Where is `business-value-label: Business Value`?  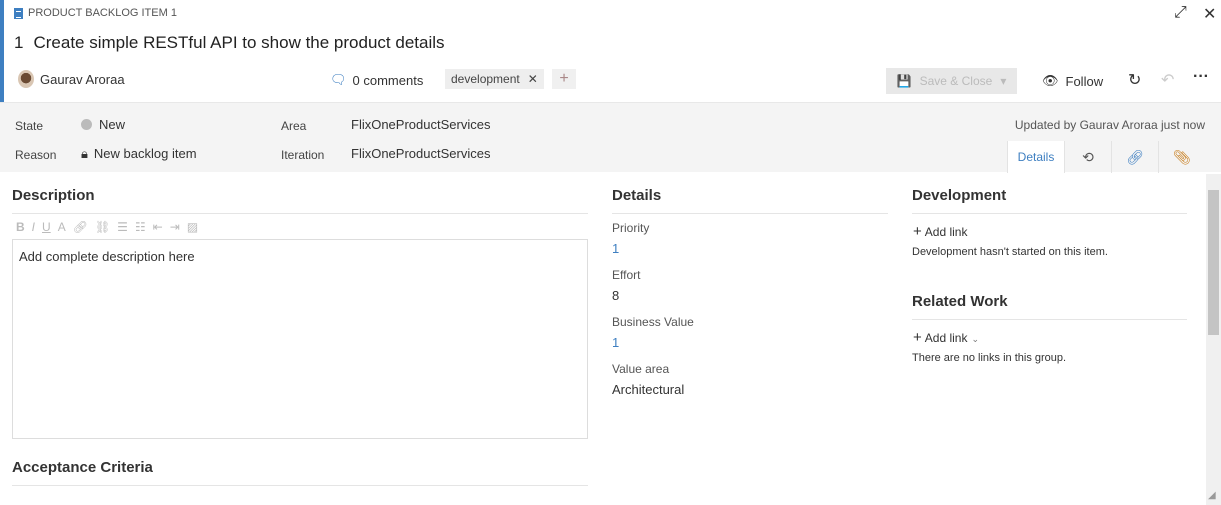
business-value-label: Business Value is located at coordinates (653, 322).